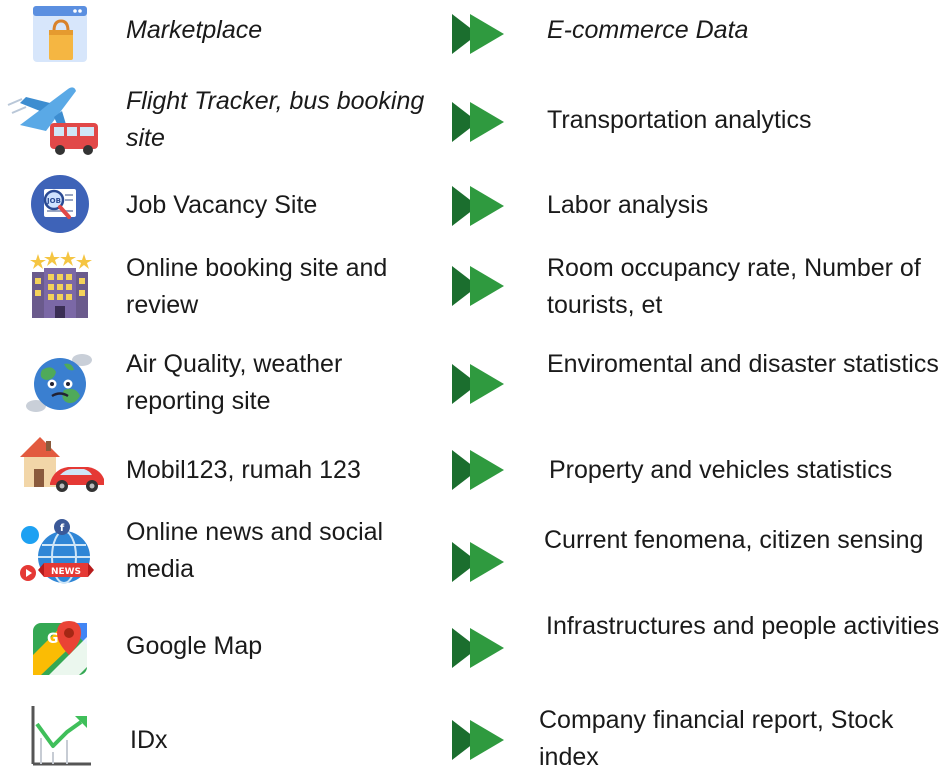 The width and height of the screenshot is (941, 776). Describe the element at coordinates (53, 201) in the screenshot. I see `svg-text: JOB` at that location.